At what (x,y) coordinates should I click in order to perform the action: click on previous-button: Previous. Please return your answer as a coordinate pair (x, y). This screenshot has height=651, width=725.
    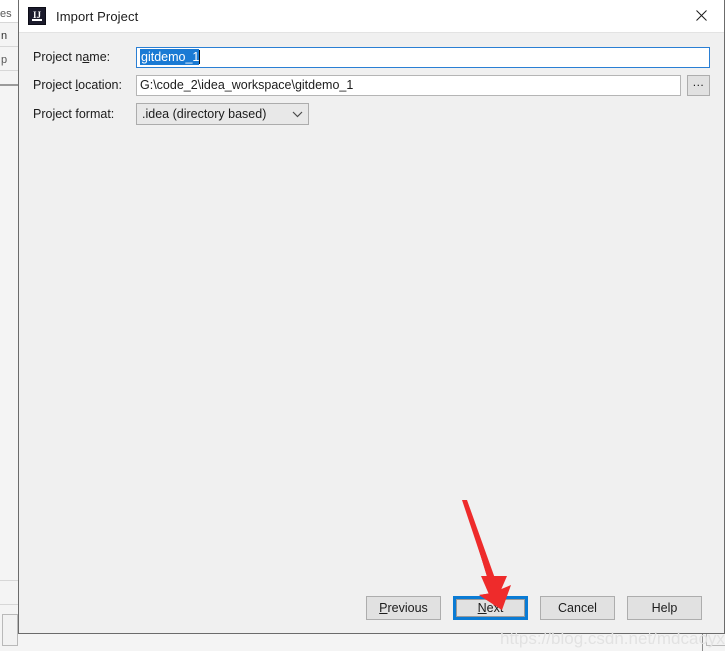
    Looking at the image, I should click on (403, 608).